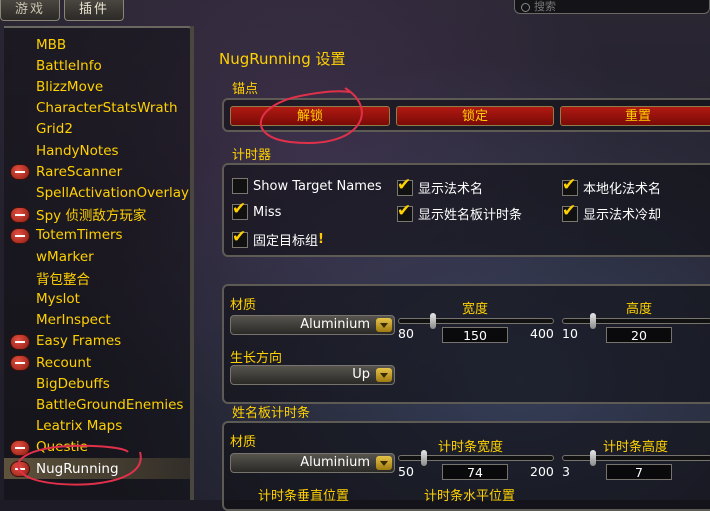 This screenshot has width=710, height=511. What do you see at coordinates (69, 65) in the screenshot?
I see `sidebar-item-label: BattleInfo` at bounding box center [69, 65].